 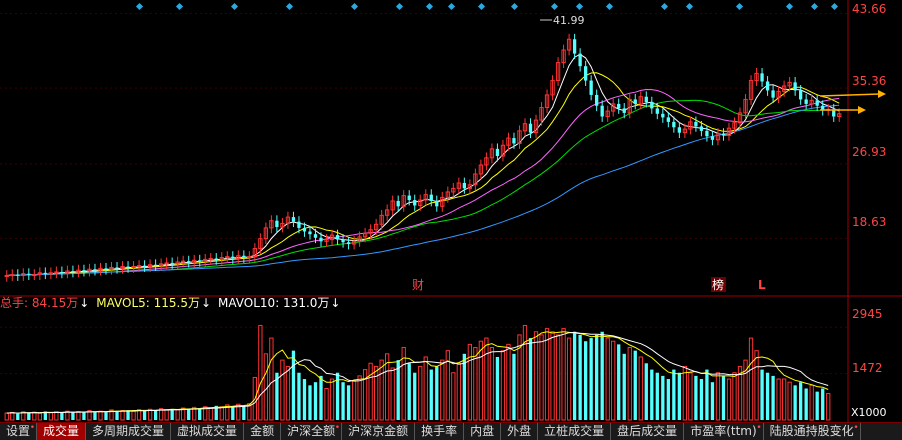 I want to click on tab-13: 陆股通持股变化 •, so click(x=812, y=431).